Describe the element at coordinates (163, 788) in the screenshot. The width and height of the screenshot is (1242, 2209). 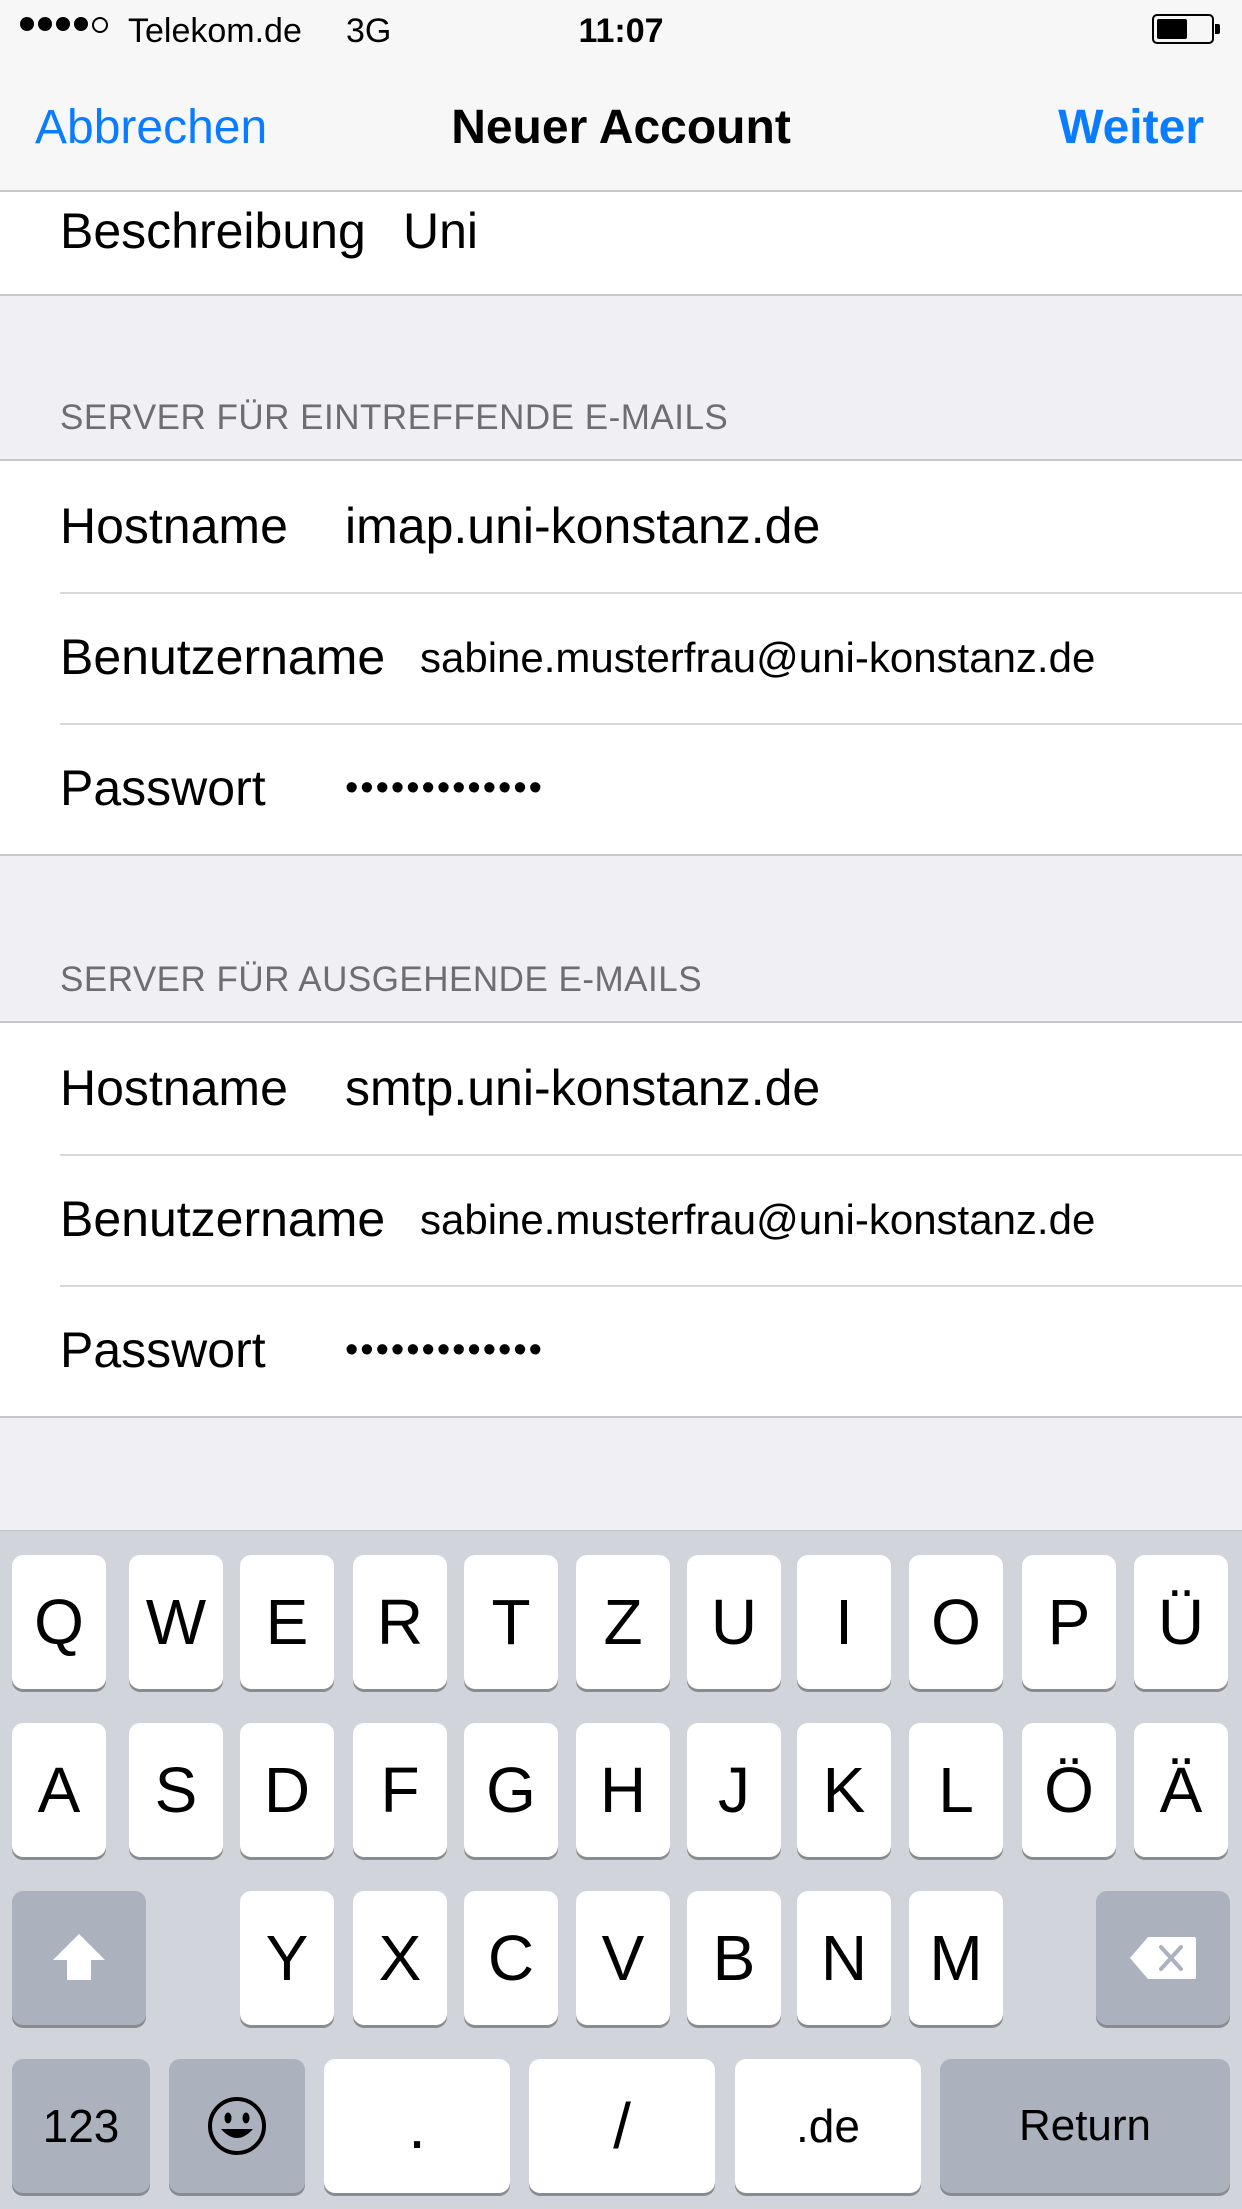
I see `incoming-password-label: Passwort` at that location.